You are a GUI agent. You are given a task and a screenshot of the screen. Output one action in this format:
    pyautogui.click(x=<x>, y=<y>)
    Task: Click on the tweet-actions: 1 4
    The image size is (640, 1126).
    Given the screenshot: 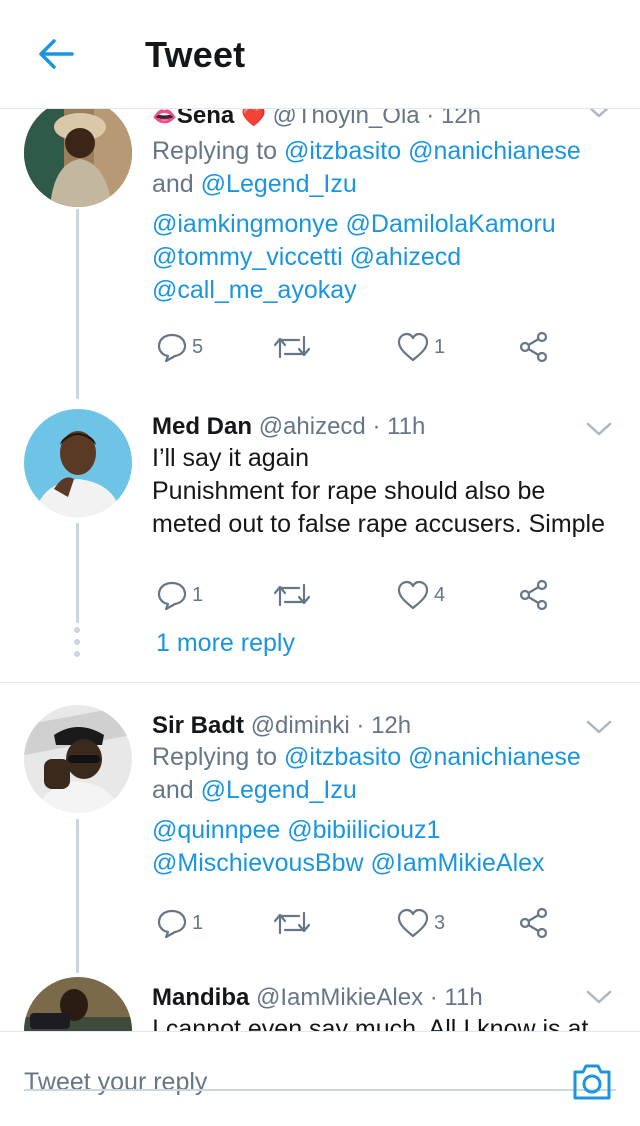 What is the action you would take?
    pyautogui.click(x=362, y=595)
    